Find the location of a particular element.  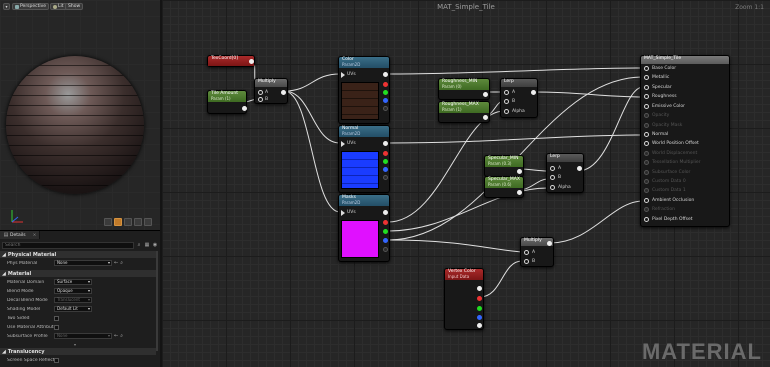

multiply-ao-node: Multiply A B is located at coordinates (537, 252).